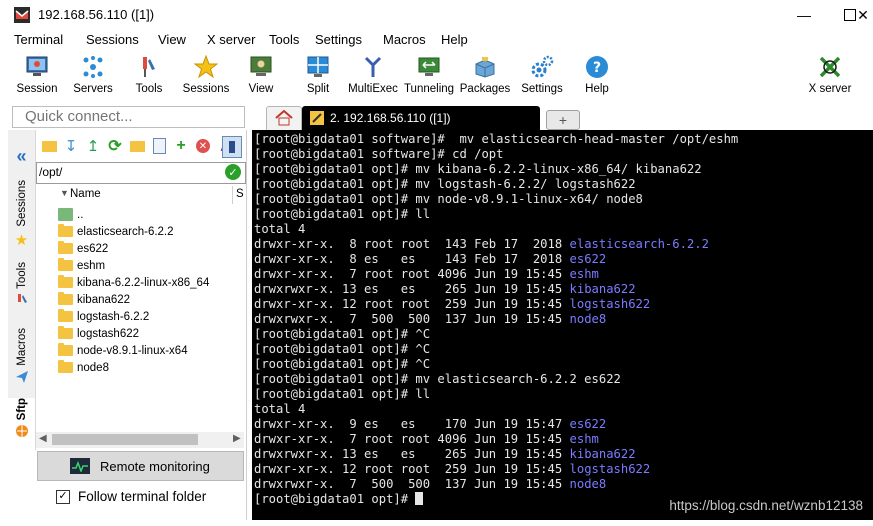 The width and height of the screenshot is (873, 526). What do you see at coordinates (21, 286) in the screenshot?
I see `side-tab-tools: Tools` at bounding box center [21, 286].